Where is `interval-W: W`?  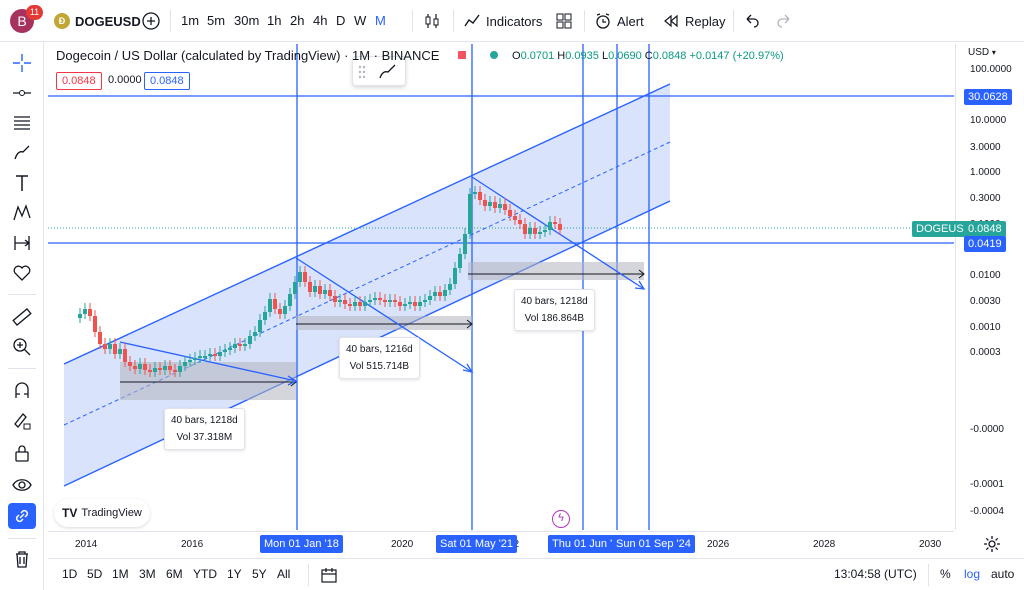 interval-W: W is located at coordinates (360, 21).